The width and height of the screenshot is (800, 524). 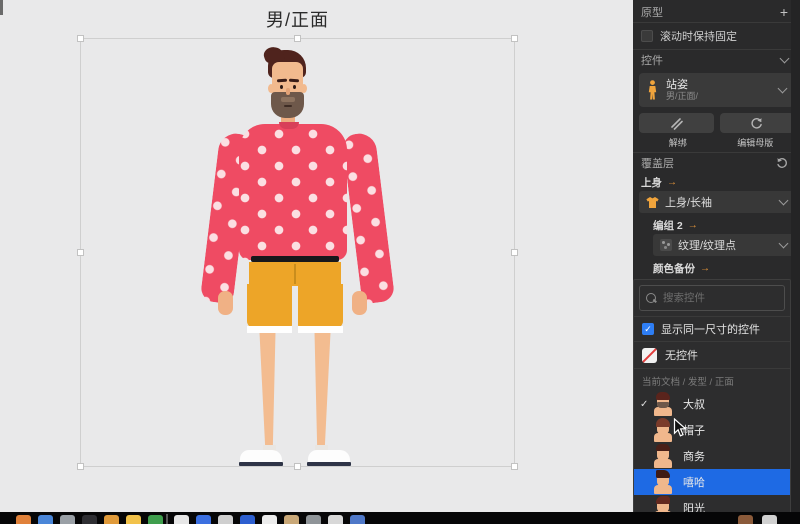 I want to click on overlay-section-header: 覆盖层, so click(x=716, y=163).